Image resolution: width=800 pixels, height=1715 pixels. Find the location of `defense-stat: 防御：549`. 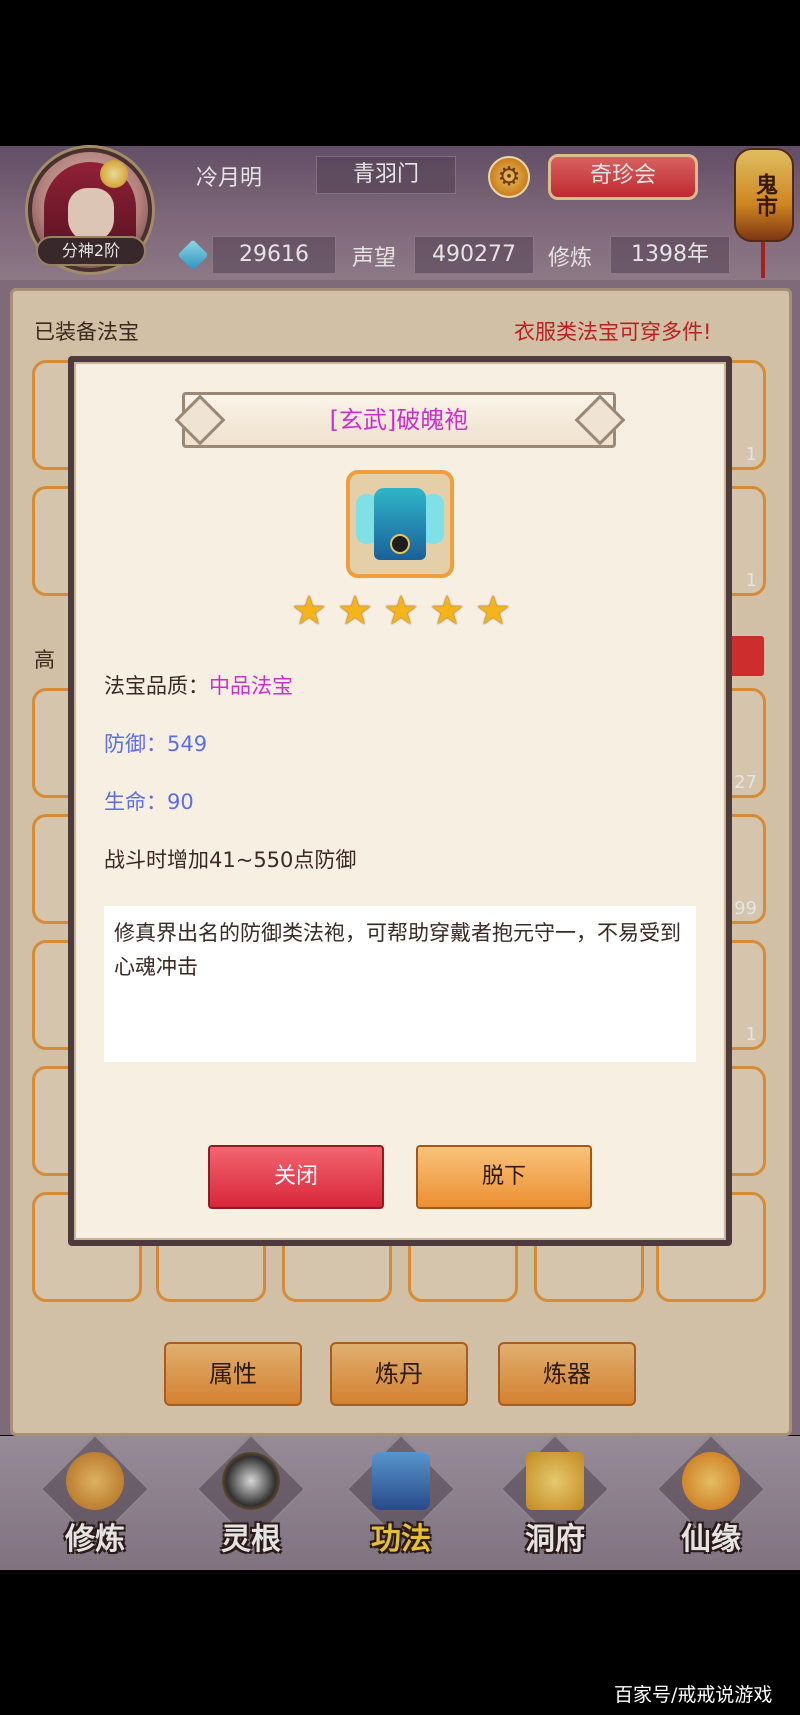

defense-stat: 防御：549 is located at coordinates (156, 744).